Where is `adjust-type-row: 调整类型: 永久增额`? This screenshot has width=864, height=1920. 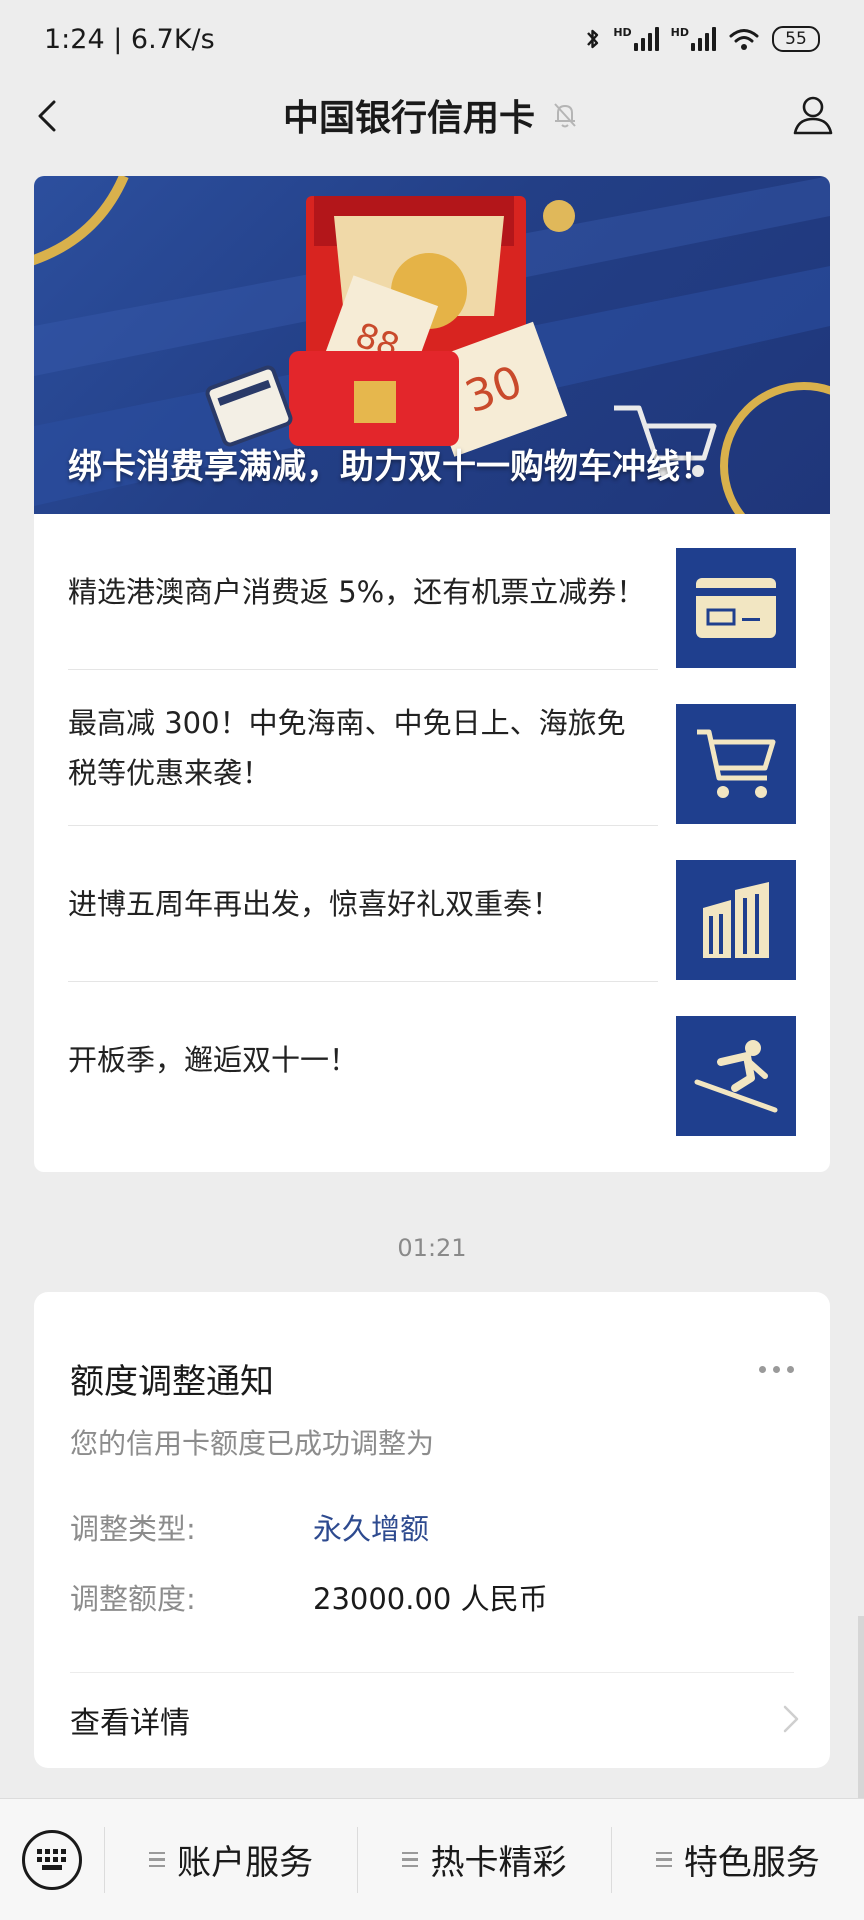 adjust-type-row: 调整类型: 永久增额 is located at coordinates (249, 1527).